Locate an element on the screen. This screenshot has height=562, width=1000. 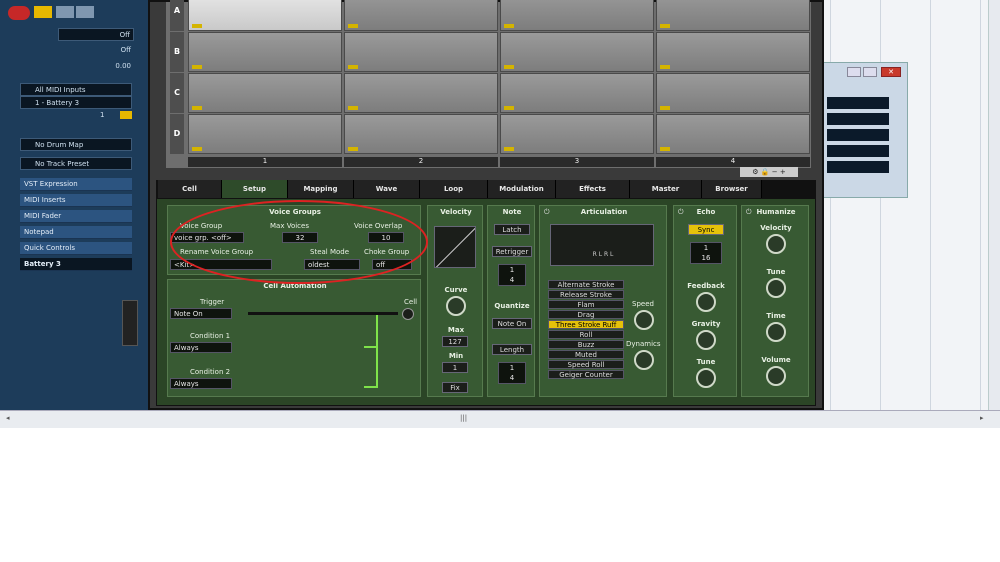
freeze-icon is located at coordinates (85, 12).